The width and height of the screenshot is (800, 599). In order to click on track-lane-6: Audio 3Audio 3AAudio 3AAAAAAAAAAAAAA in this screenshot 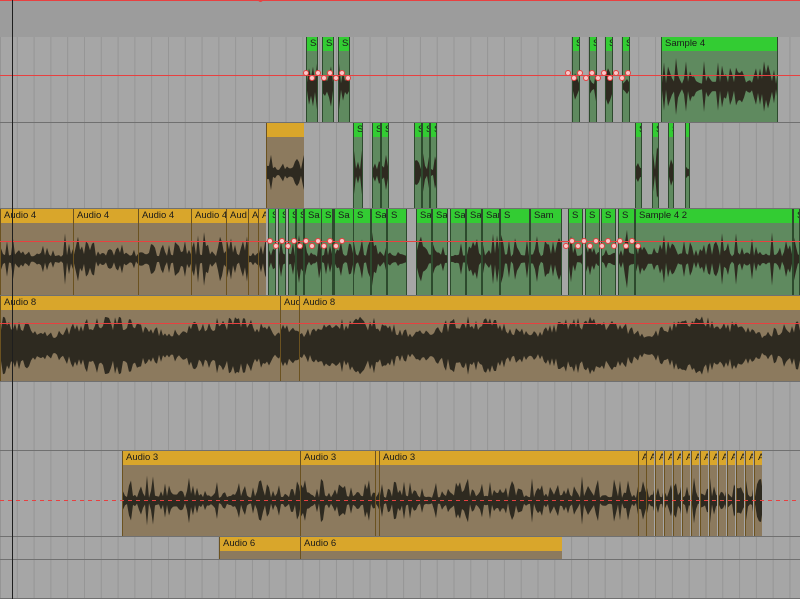, I will do `click(400, 494)`.